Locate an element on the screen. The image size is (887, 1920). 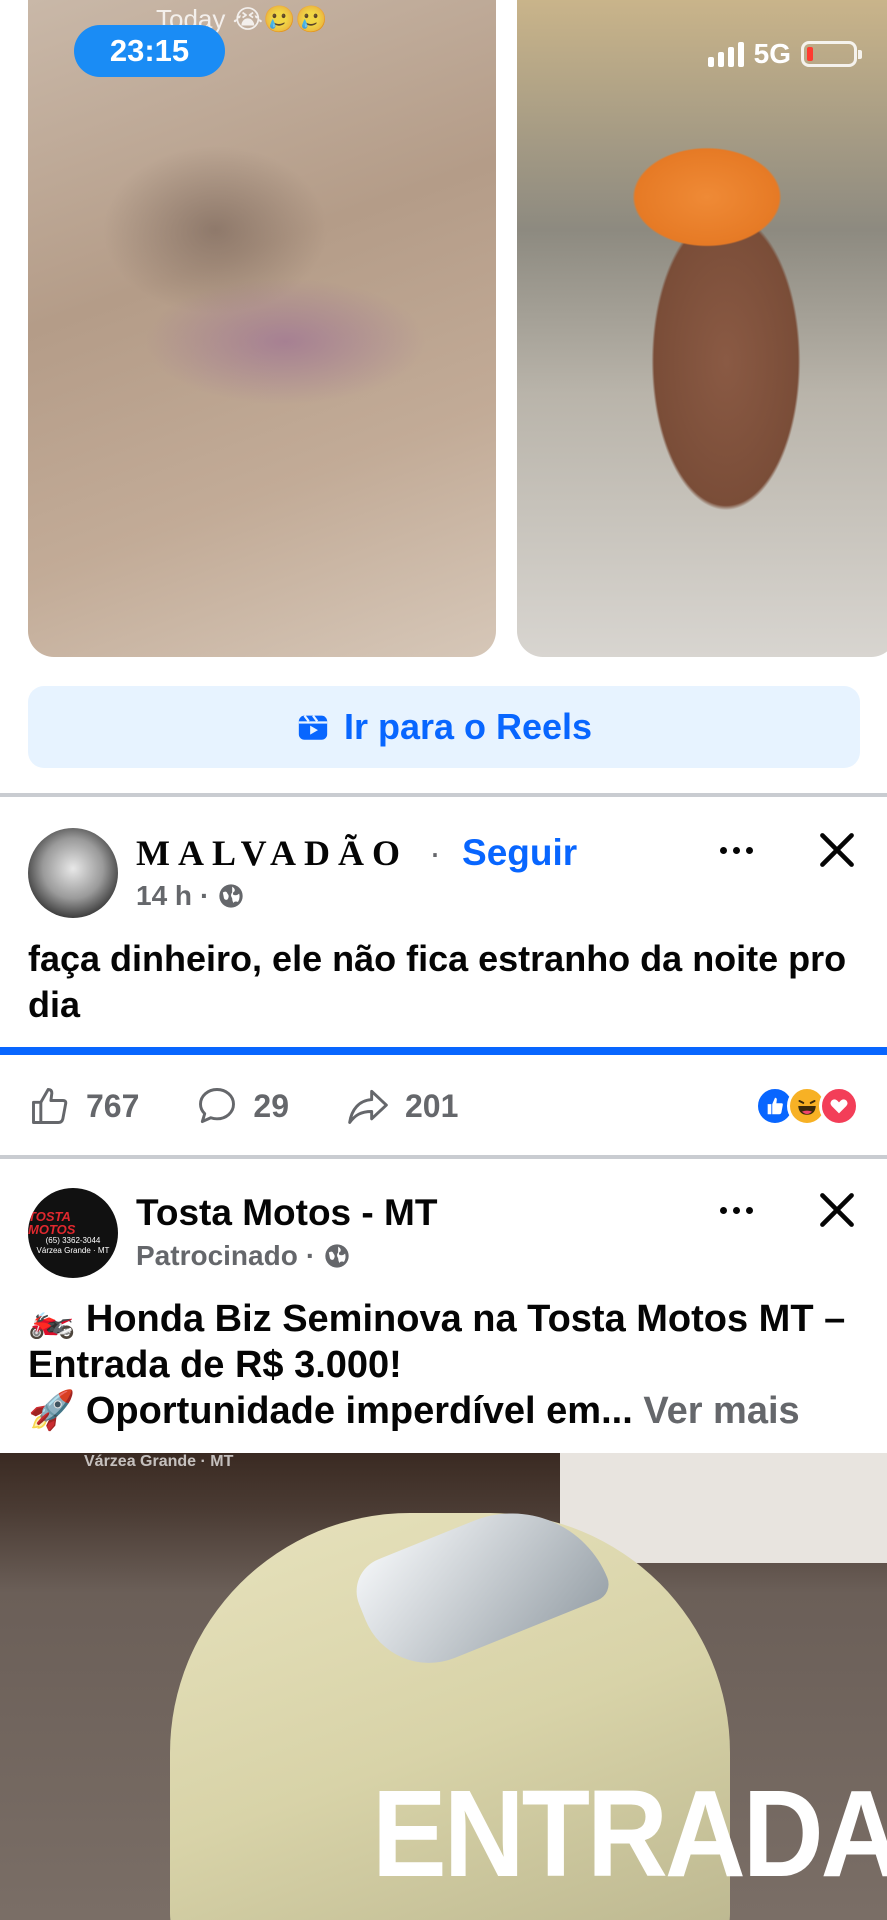
post-meta: 14 h · is located at coordinates (190, 896).